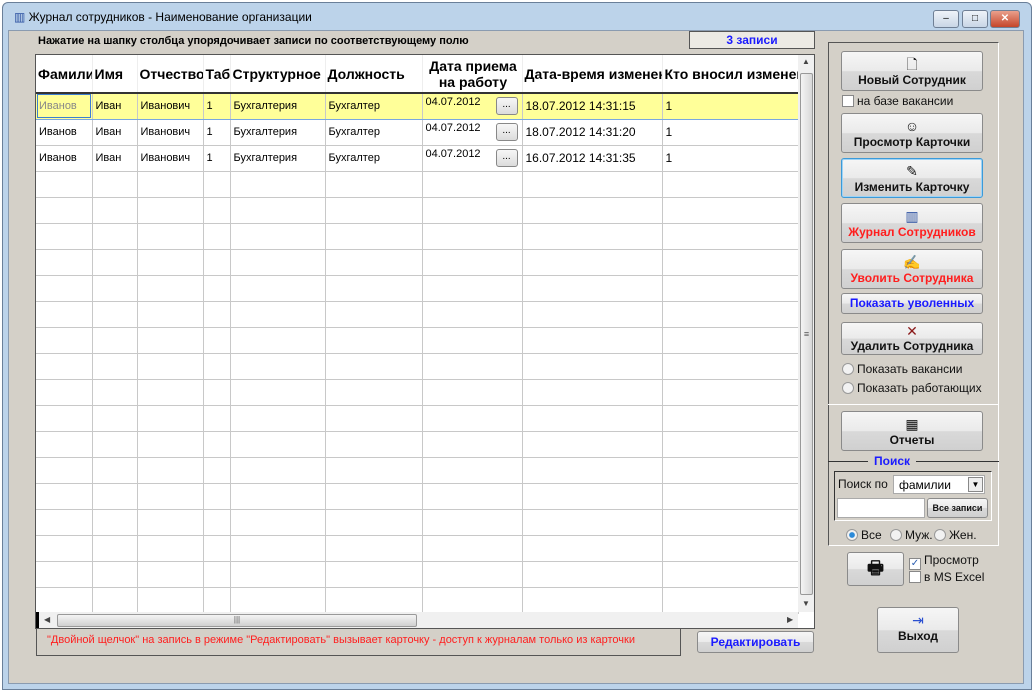 The image size is (1034, 692). I want to click on show-dismissed-button: Показать уволенных, so click(912, 303).